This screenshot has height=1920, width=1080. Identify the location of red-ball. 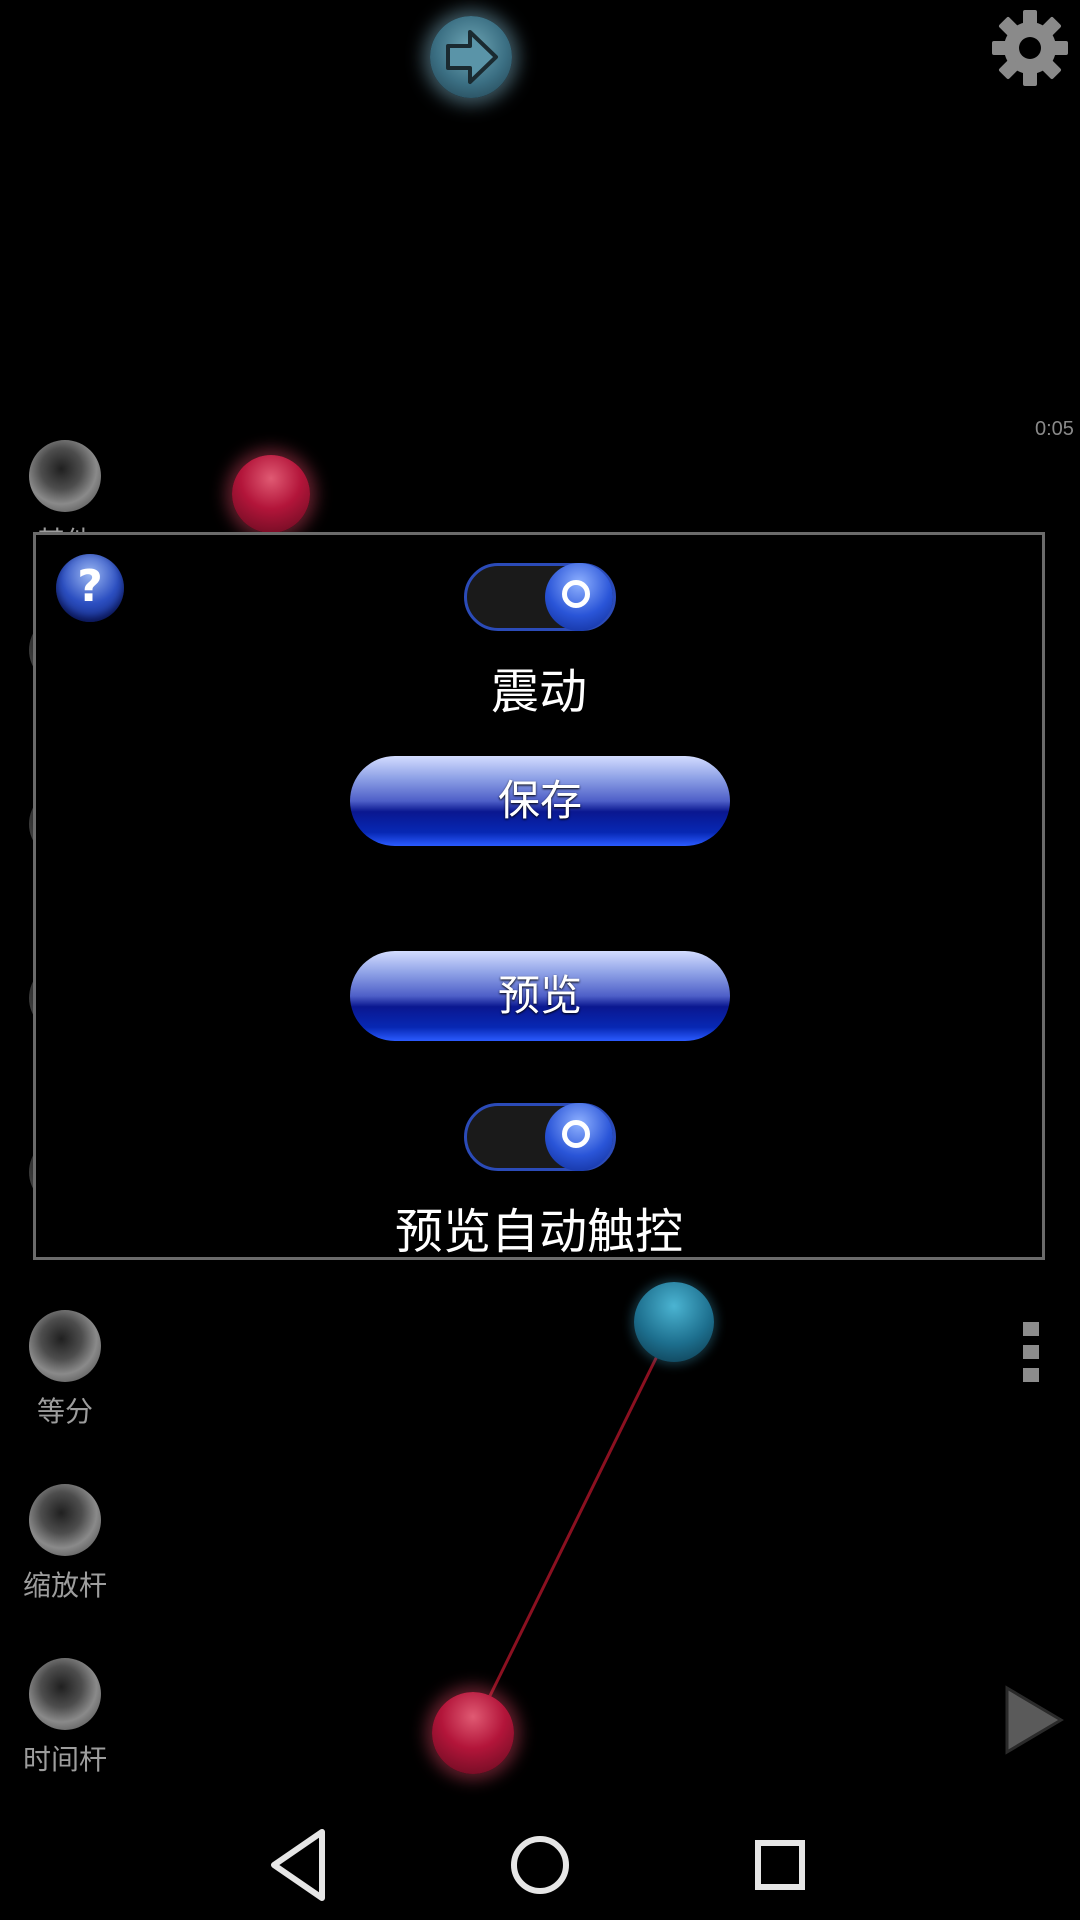
(473, 1733).